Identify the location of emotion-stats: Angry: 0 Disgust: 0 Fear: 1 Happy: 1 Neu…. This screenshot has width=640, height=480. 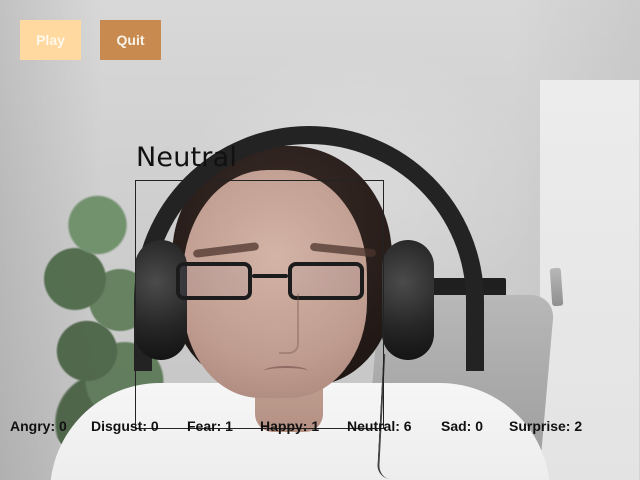
(320, 426).